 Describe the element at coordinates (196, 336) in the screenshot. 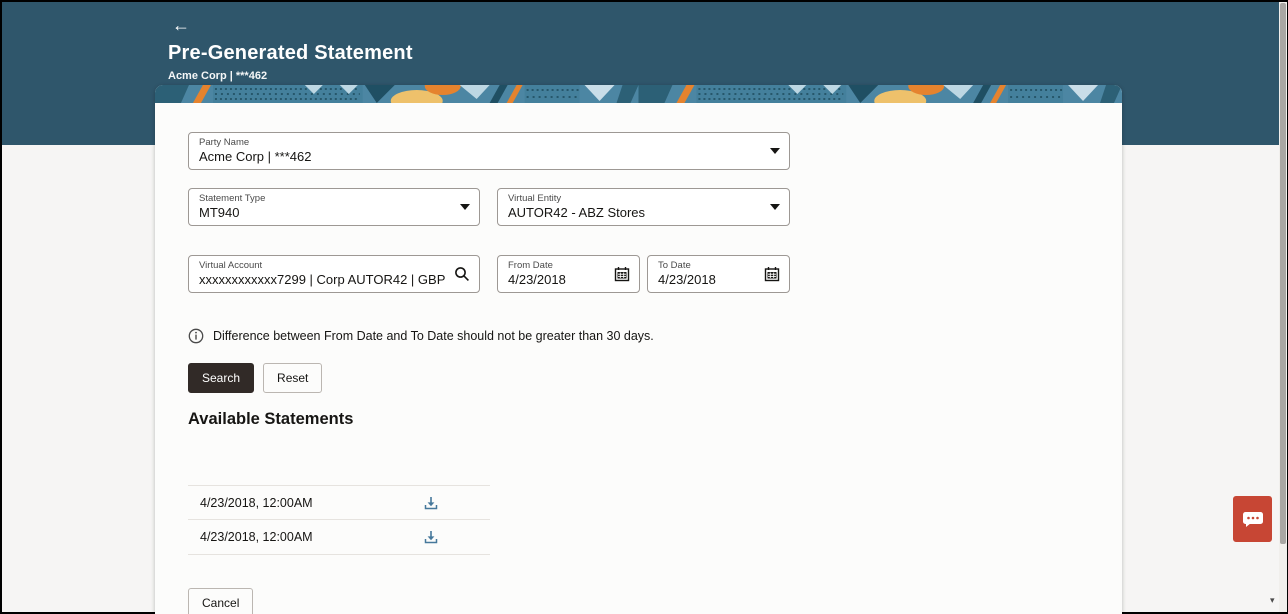

I see `info-icon` at that location.